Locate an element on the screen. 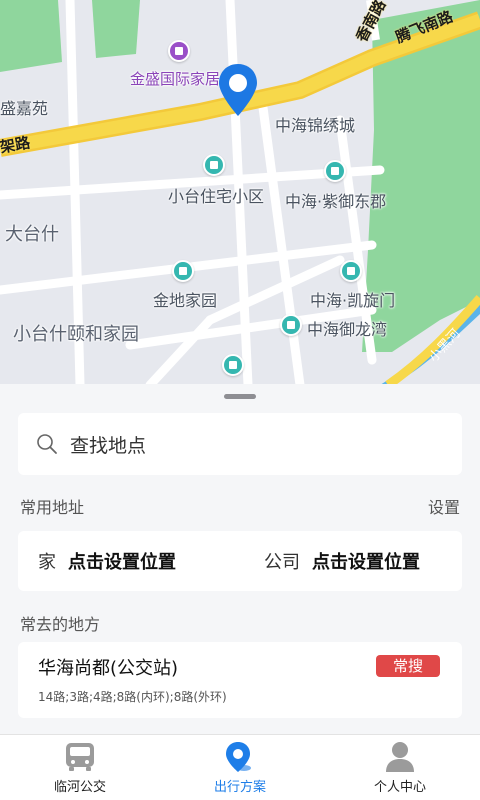  frequent-place-name: 华海尚都(公交站) is located at coordinates (108, 668).